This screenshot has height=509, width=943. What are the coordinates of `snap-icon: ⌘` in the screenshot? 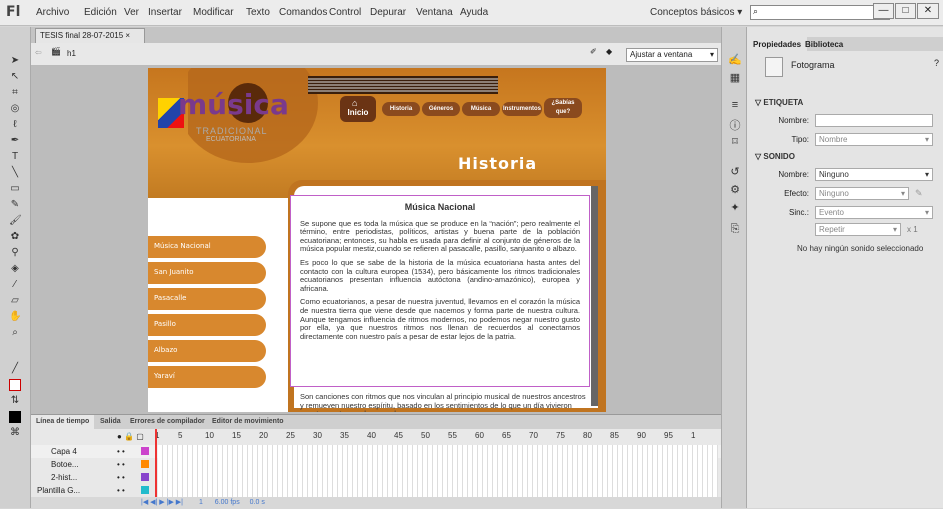 It's located at (15, 433).